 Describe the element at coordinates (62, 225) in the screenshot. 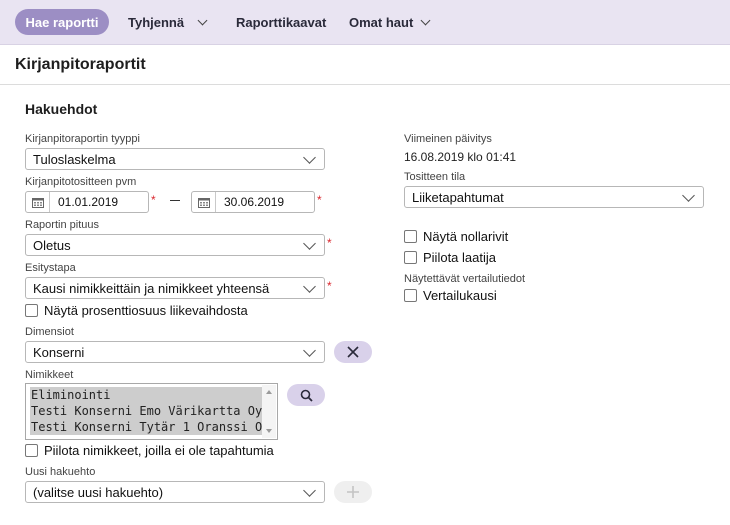

I see `report-length-label: Raportin pituus` at that location.